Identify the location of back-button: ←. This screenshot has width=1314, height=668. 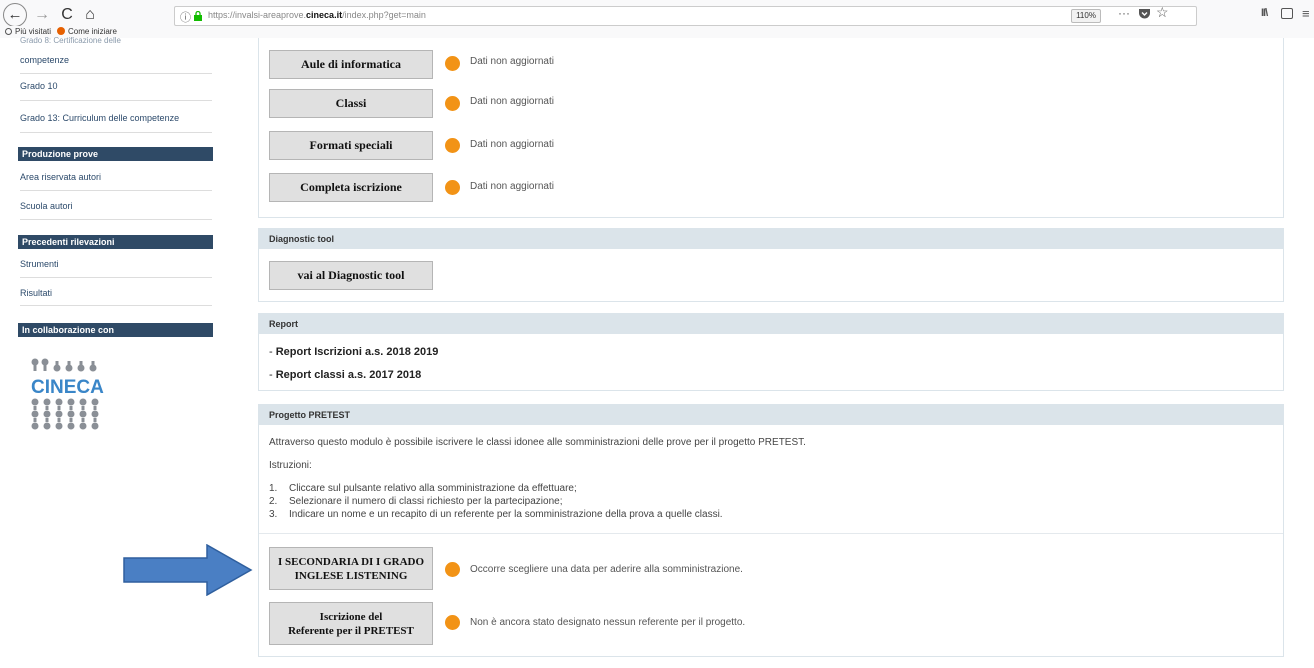
(15, 15).